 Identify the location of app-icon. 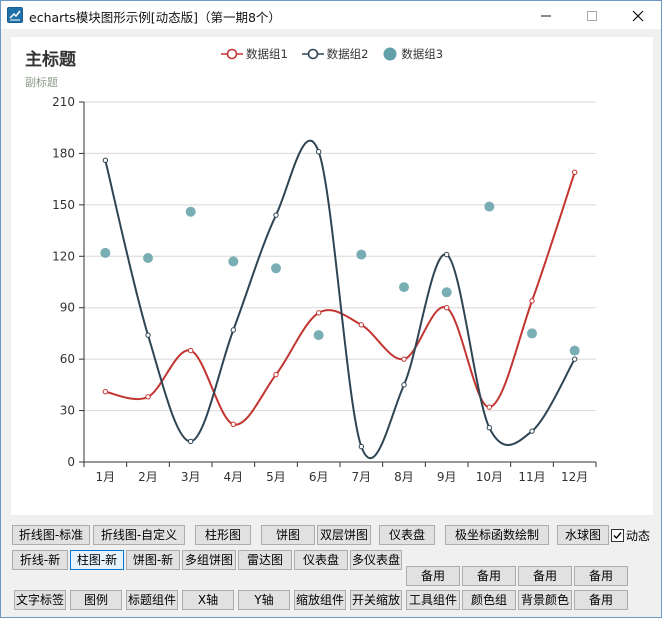
(15, 15).